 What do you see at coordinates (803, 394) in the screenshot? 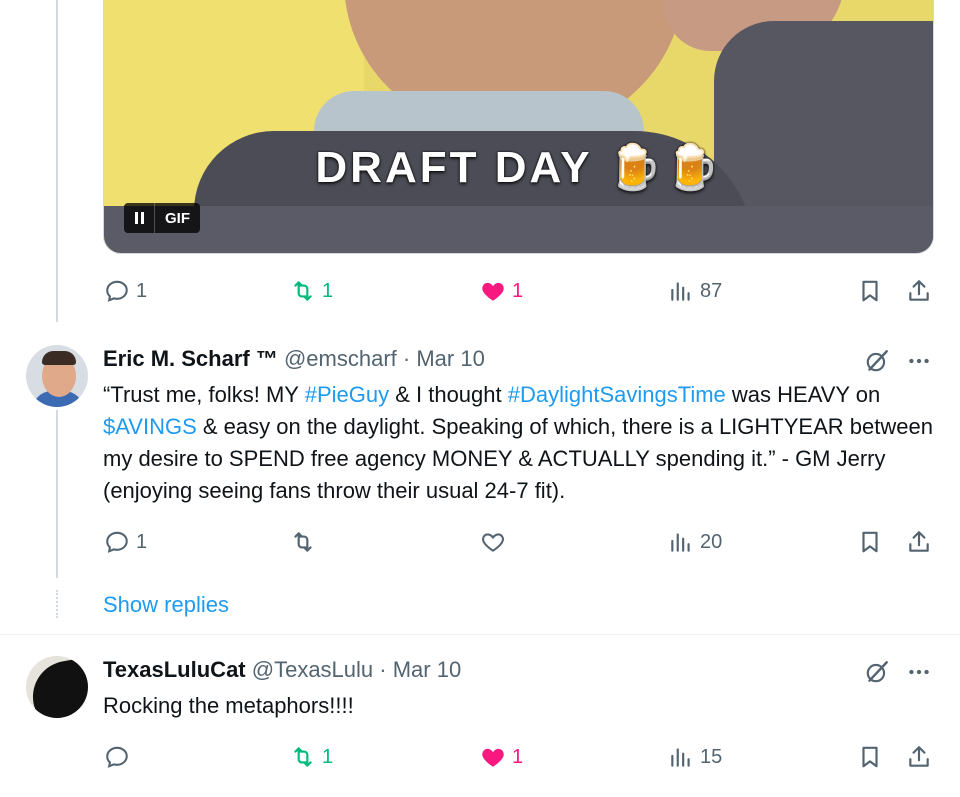
I see `text-segment: was HEAVY on` at bounding box center [803, 394].